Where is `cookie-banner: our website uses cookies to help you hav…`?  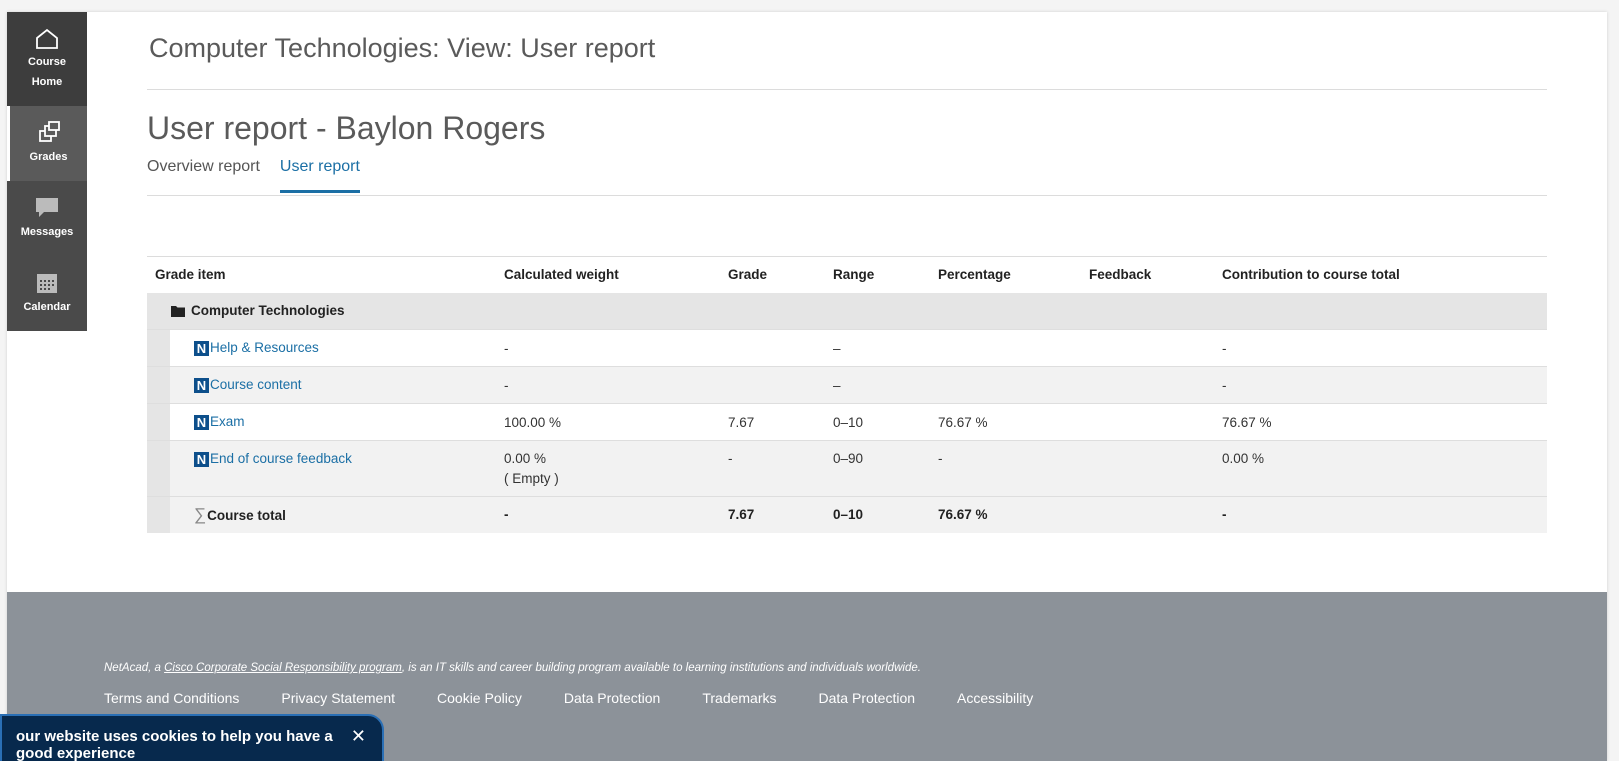 cookie-banner: our website uses cookies to help you hav… is located at coordinates (192, 737).